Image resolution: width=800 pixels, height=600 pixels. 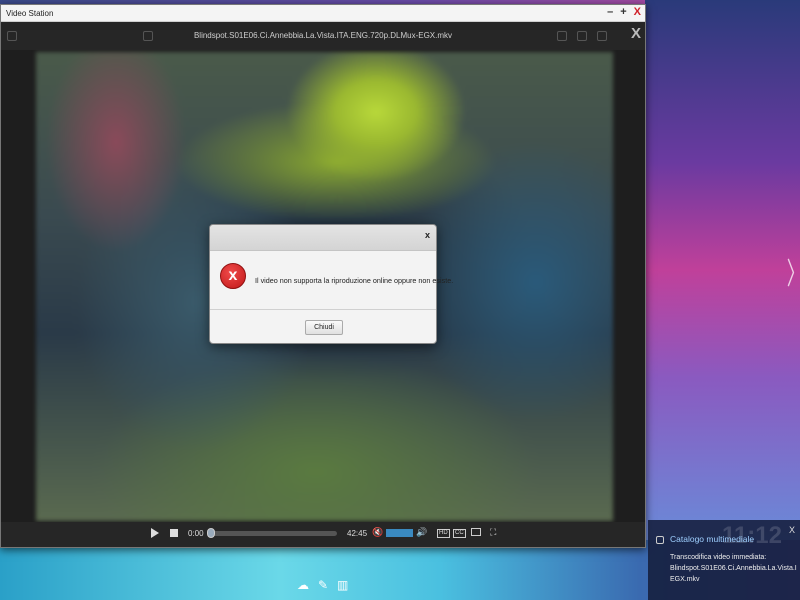 I want to click on dialog-header: x, so click(x=323, y=238).